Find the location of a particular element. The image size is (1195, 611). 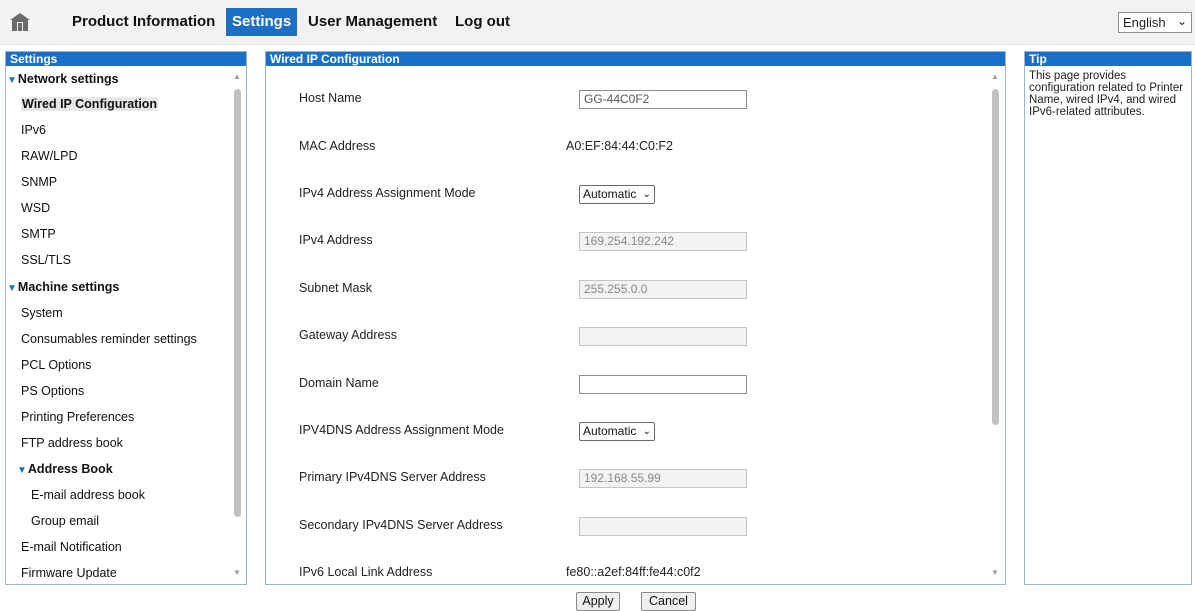

sidebar-item-printing-preferences: Printing Preferences is located at coordinates (77, 417).